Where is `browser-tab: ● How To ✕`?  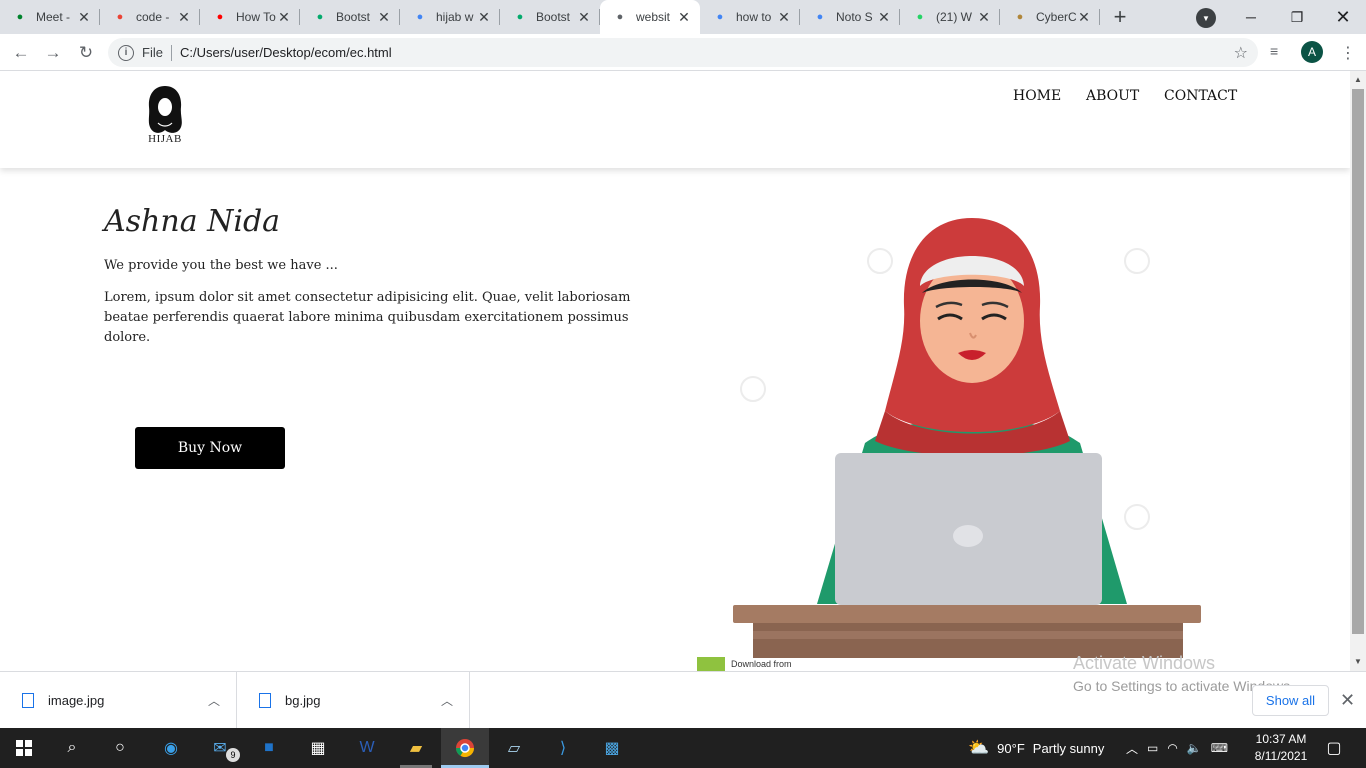
browser-tab: ● How To ✕ is located at coordinates (250, 17).